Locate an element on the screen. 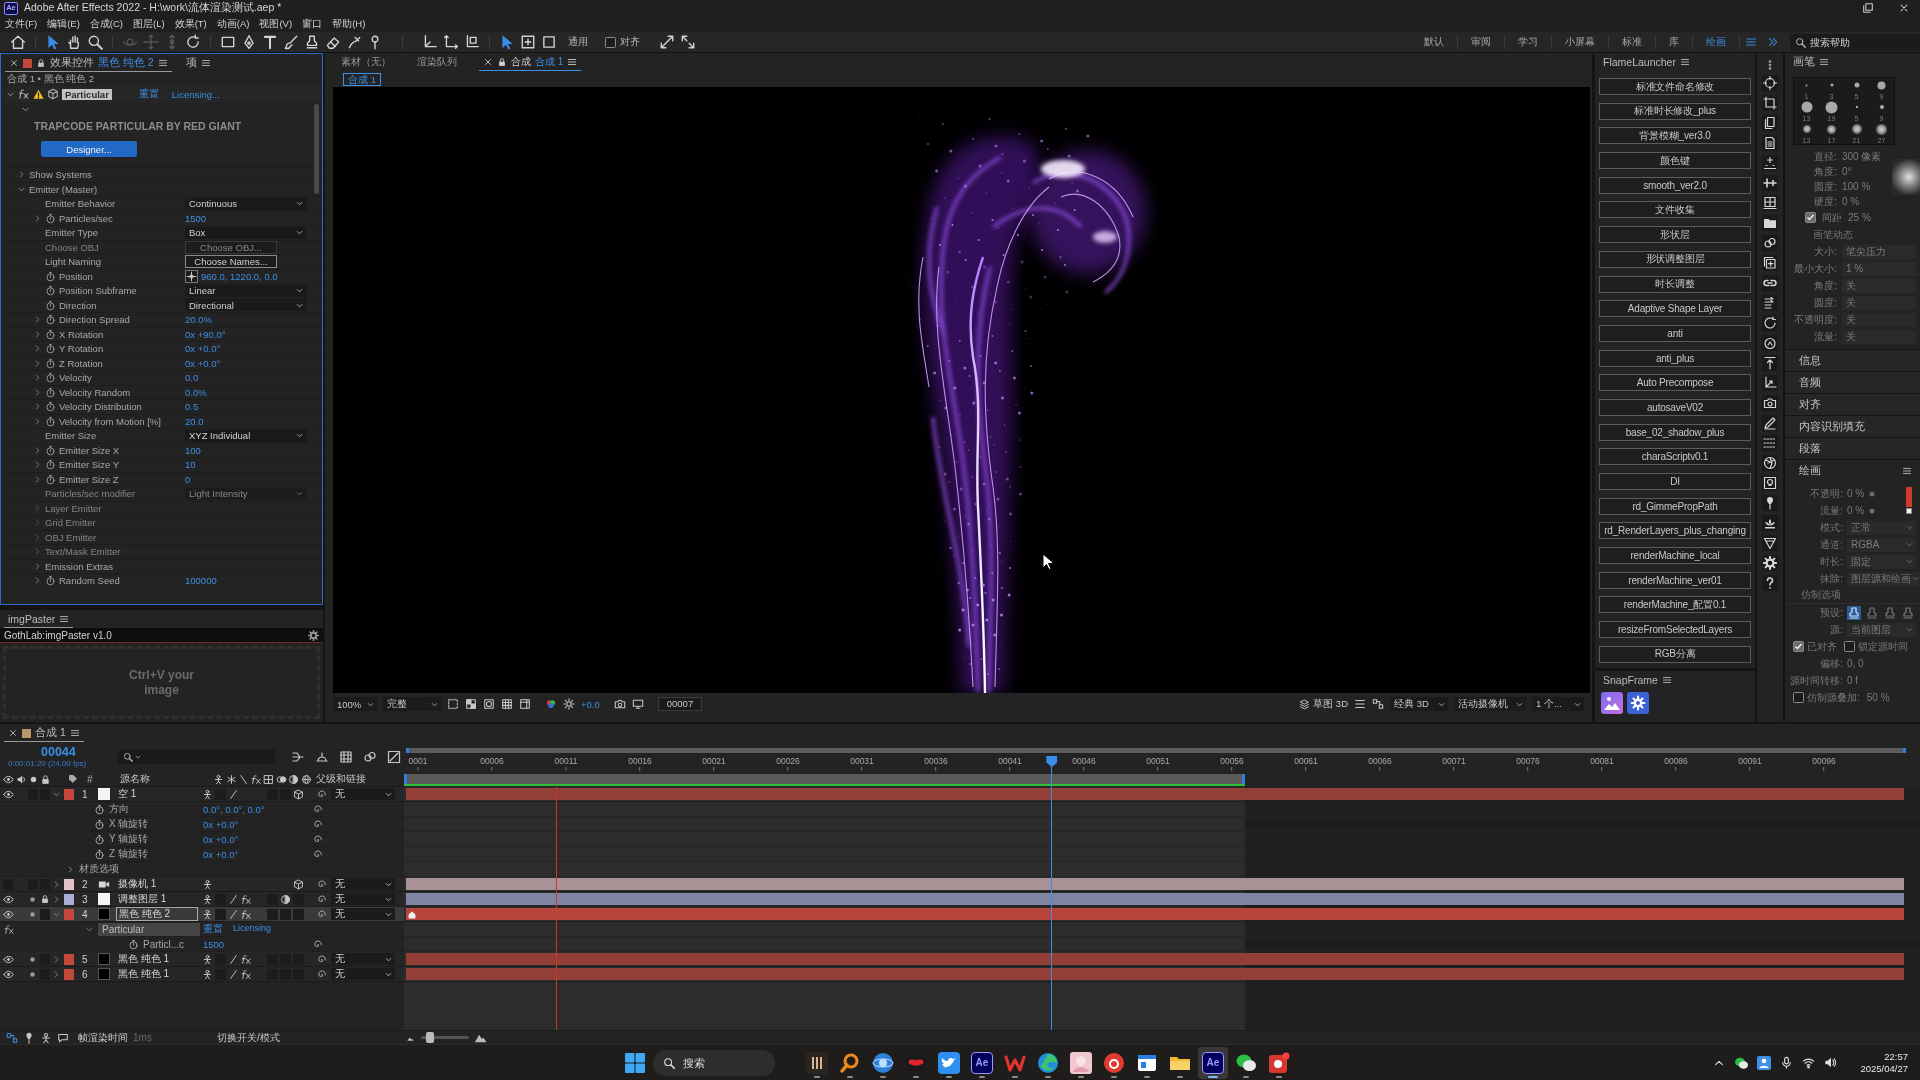 This screenshot has height=1080, width=1920. dynamics-dropdown: 1 % is located at coordinates (1879, 268).